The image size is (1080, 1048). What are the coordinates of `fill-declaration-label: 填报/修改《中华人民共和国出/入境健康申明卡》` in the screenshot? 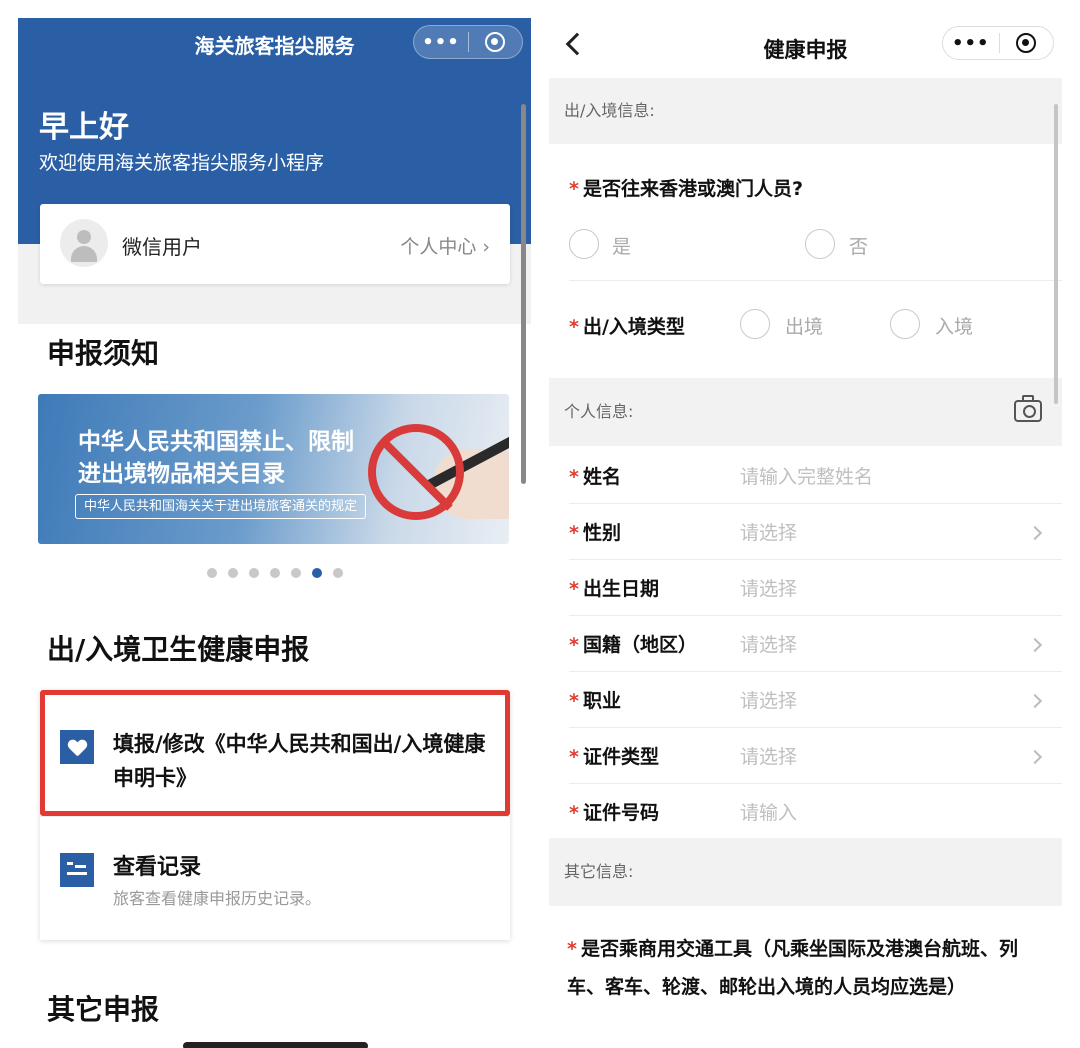 It's located at (299, 761).